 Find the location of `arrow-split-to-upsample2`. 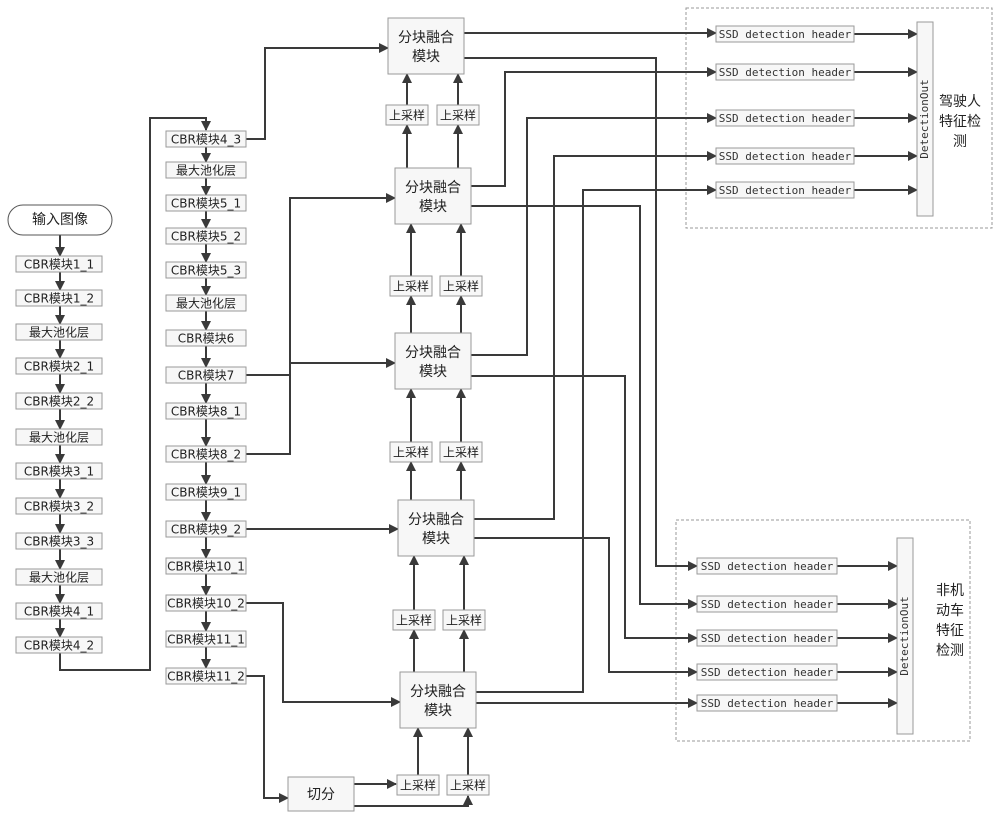

arrow-split-to-upsample2 is located at coordinates (413, 801).